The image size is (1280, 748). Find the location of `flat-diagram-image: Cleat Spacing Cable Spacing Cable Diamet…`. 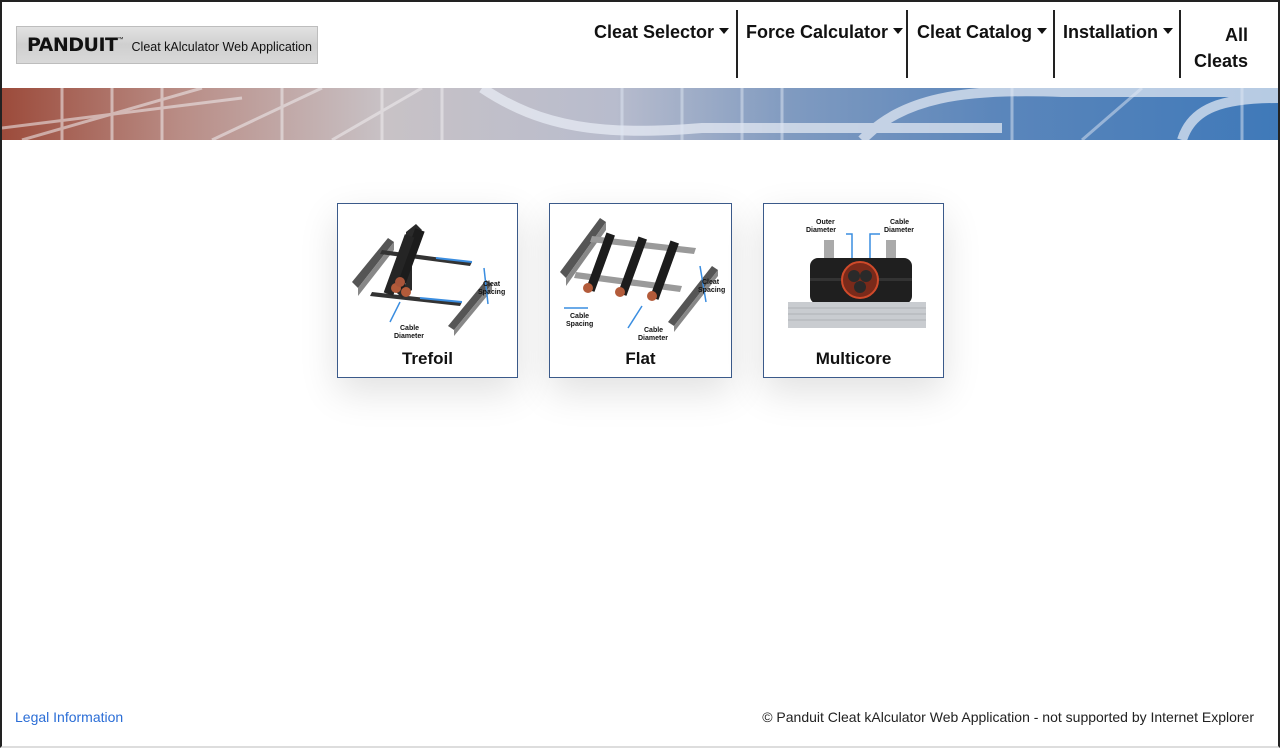

flat-diagram-image: Cleat Spacing Cable Spacing Cable Diamet… is located at coordinates (642, 280).